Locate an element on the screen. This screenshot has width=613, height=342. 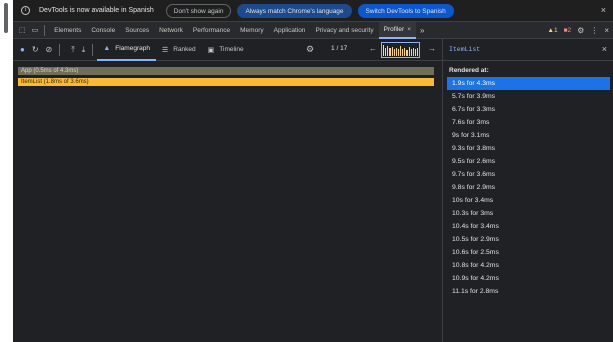
warning-count: ▲1 is located at coordinates (553, 30).